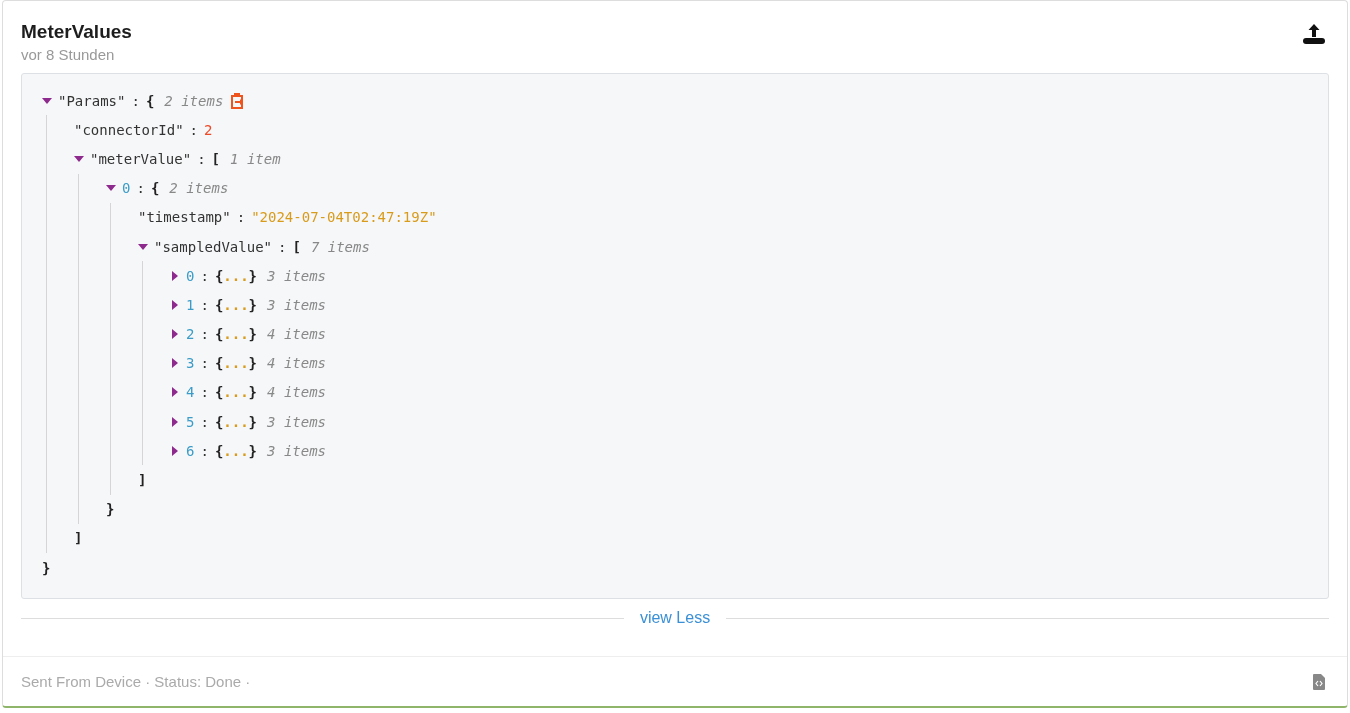 Image resolution: width=1350 pixels, height=713 pixels. Describe the element at coordinates (129, 129) in the screenshot. I see `json-key: "connectorId"` at that location.